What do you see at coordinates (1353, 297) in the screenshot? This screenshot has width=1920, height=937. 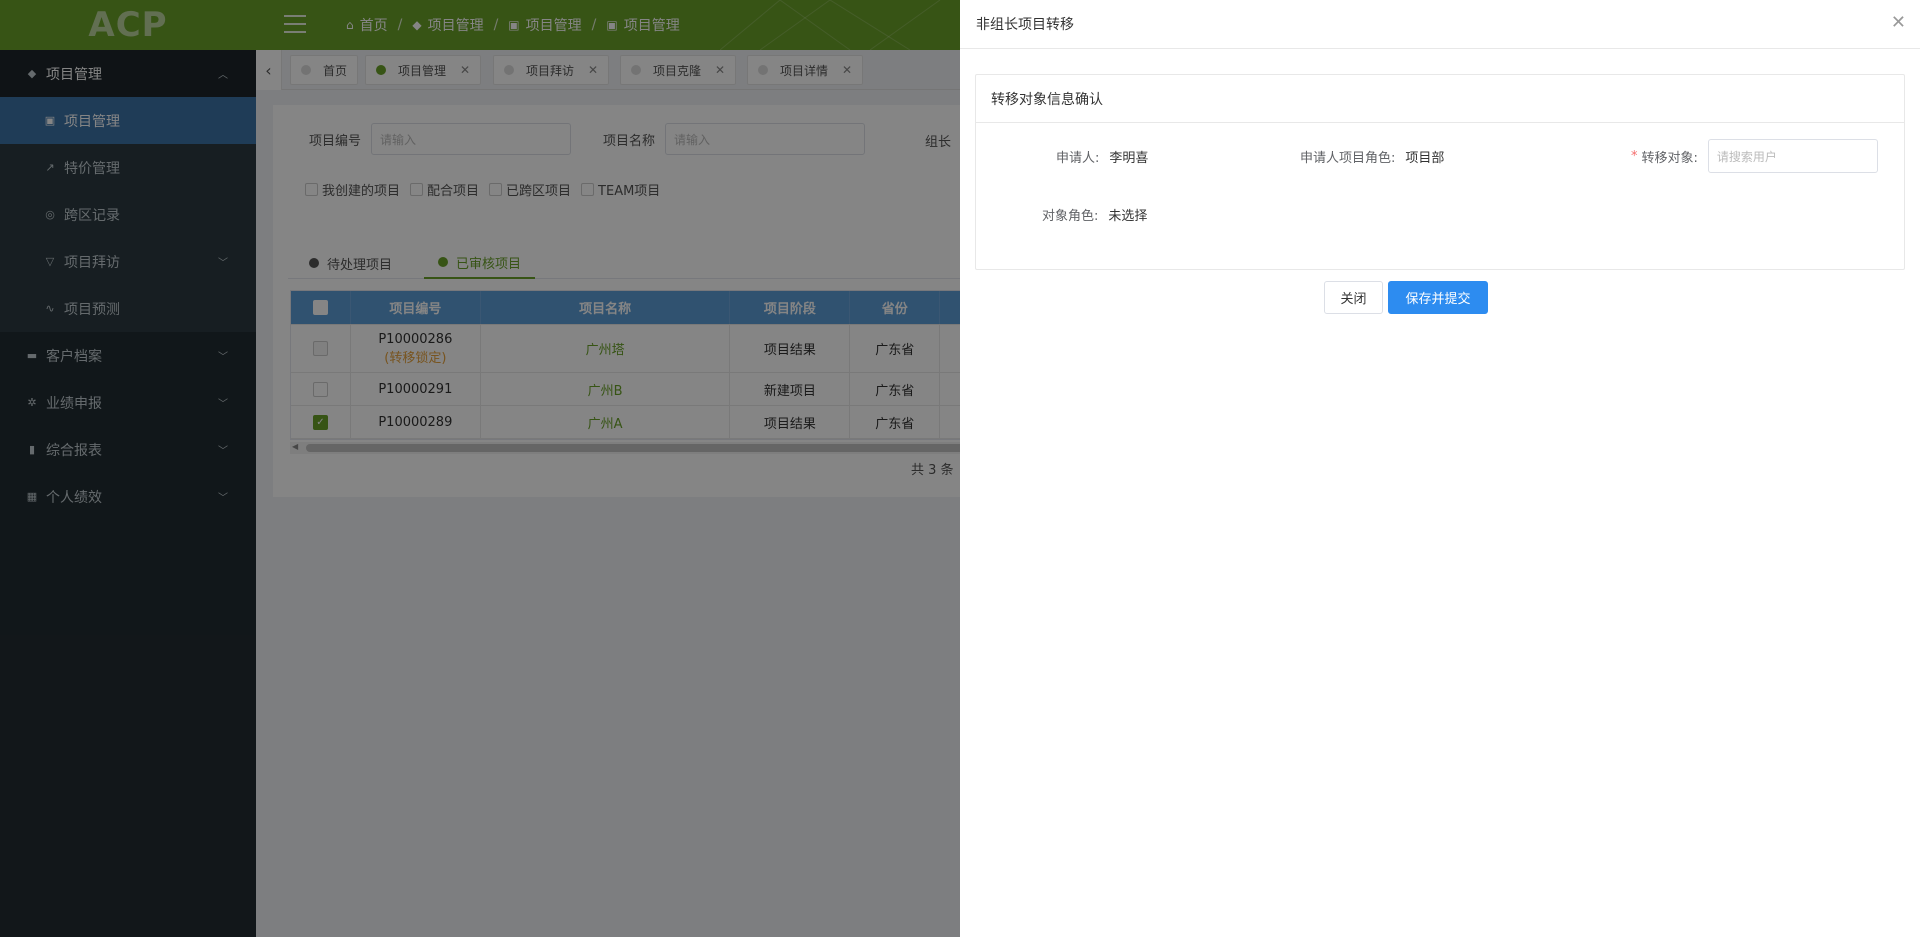 I see `close-button: 关闭` at bounding box center [1353, 297].